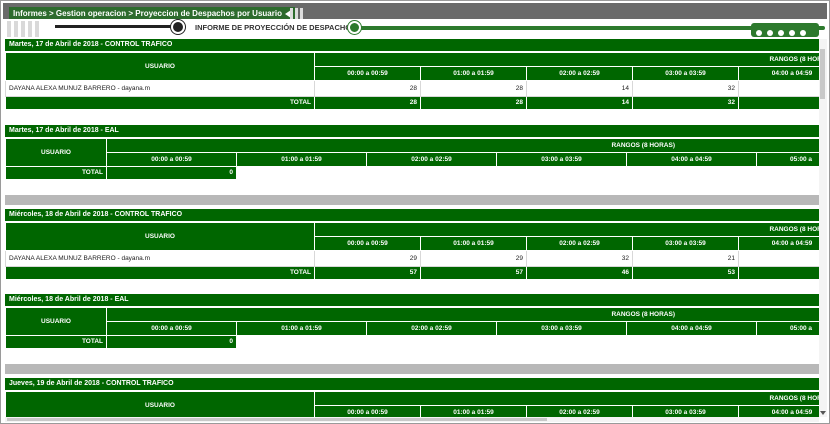 The height and width of the screenshot is (424, 830). What do you see at coordinates (178, 27) in the screenshot?
I see `left-slider-knob` at bounding box center [178, 27].